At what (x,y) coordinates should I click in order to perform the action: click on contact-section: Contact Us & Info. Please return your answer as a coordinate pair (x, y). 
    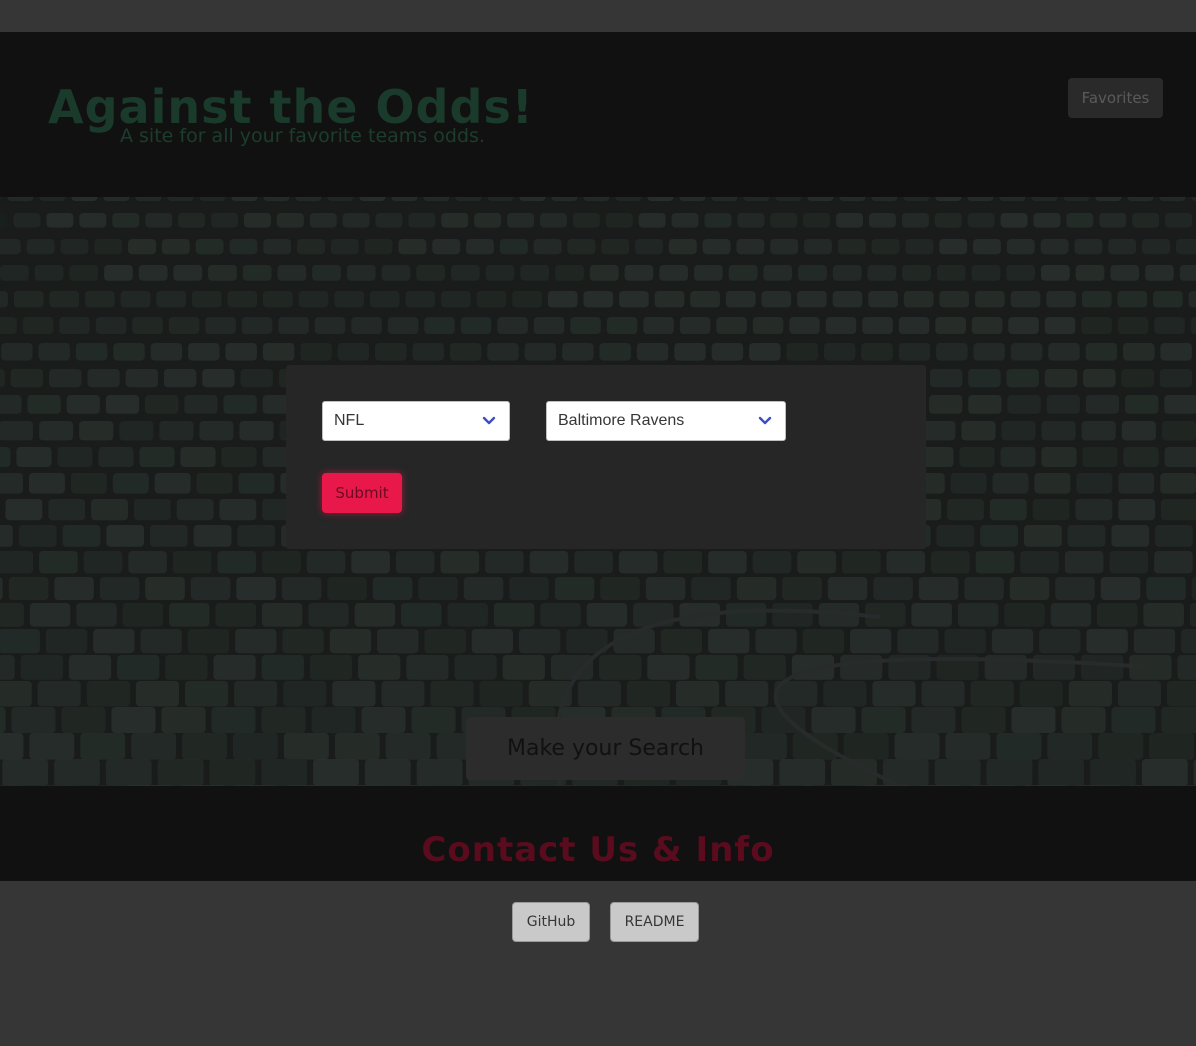
    Looking at the image, I should click on (598, 833).